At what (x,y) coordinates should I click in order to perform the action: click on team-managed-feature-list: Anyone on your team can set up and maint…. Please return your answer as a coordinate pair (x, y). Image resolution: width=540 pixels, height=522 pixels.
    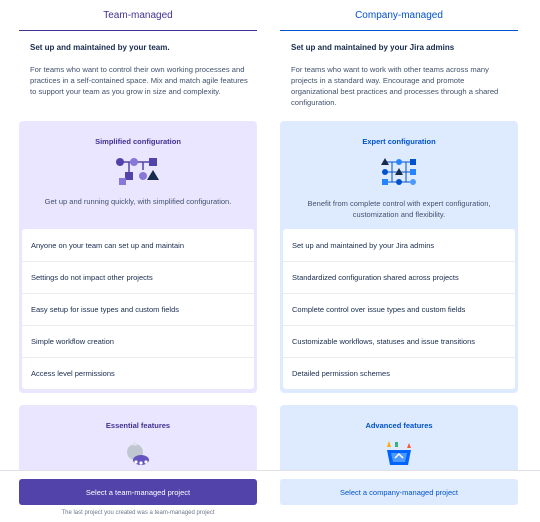
    Looking at the image, I should click on (138, 309).